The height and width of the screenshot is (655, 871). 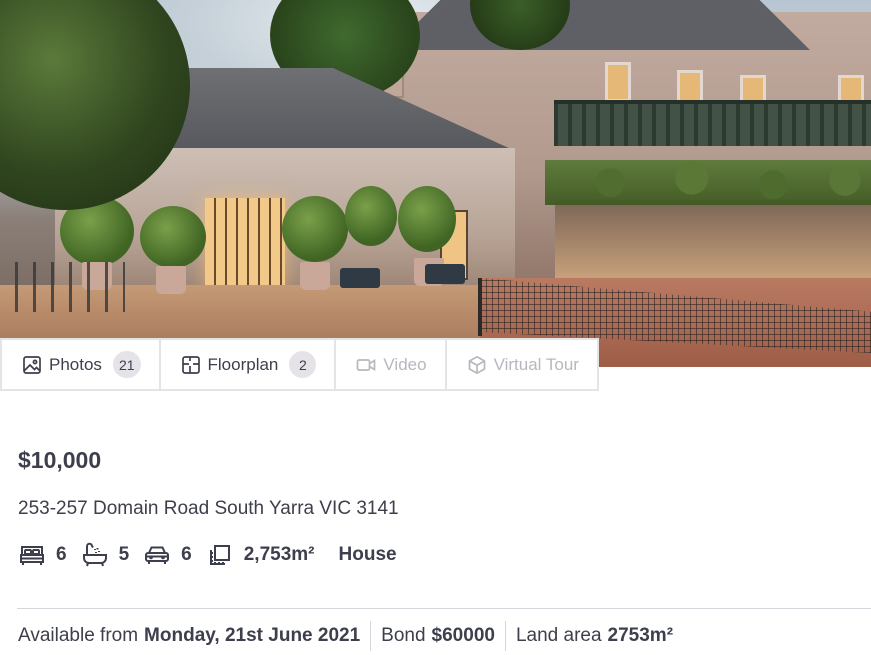 What do you see at coordinates (558, 635) in the screenshot?
I see `land-area-label: Land area` at bounding box center [558, 635].